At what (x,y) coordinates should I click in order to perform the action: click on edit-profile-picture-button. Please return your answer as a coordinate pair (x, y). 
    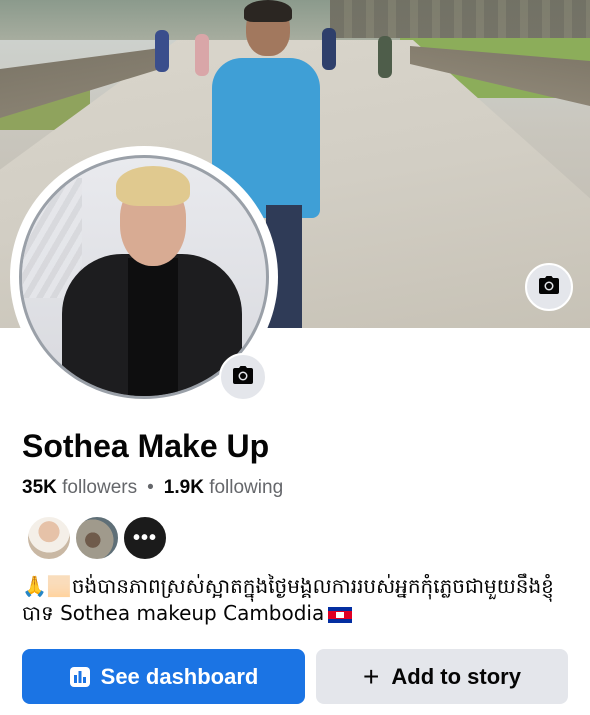
    Looking at the image, I should click on (243, 377).